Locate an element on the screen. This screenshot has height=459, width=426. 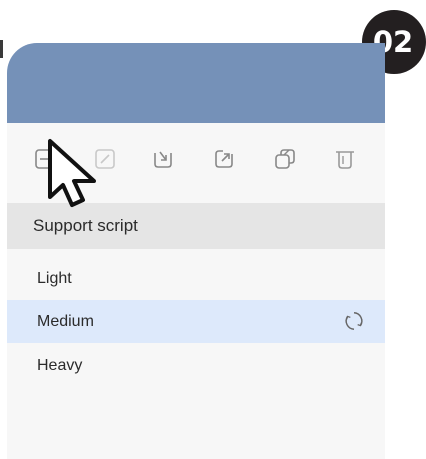
option-medium: Medium is located at coordinates (196, 321).